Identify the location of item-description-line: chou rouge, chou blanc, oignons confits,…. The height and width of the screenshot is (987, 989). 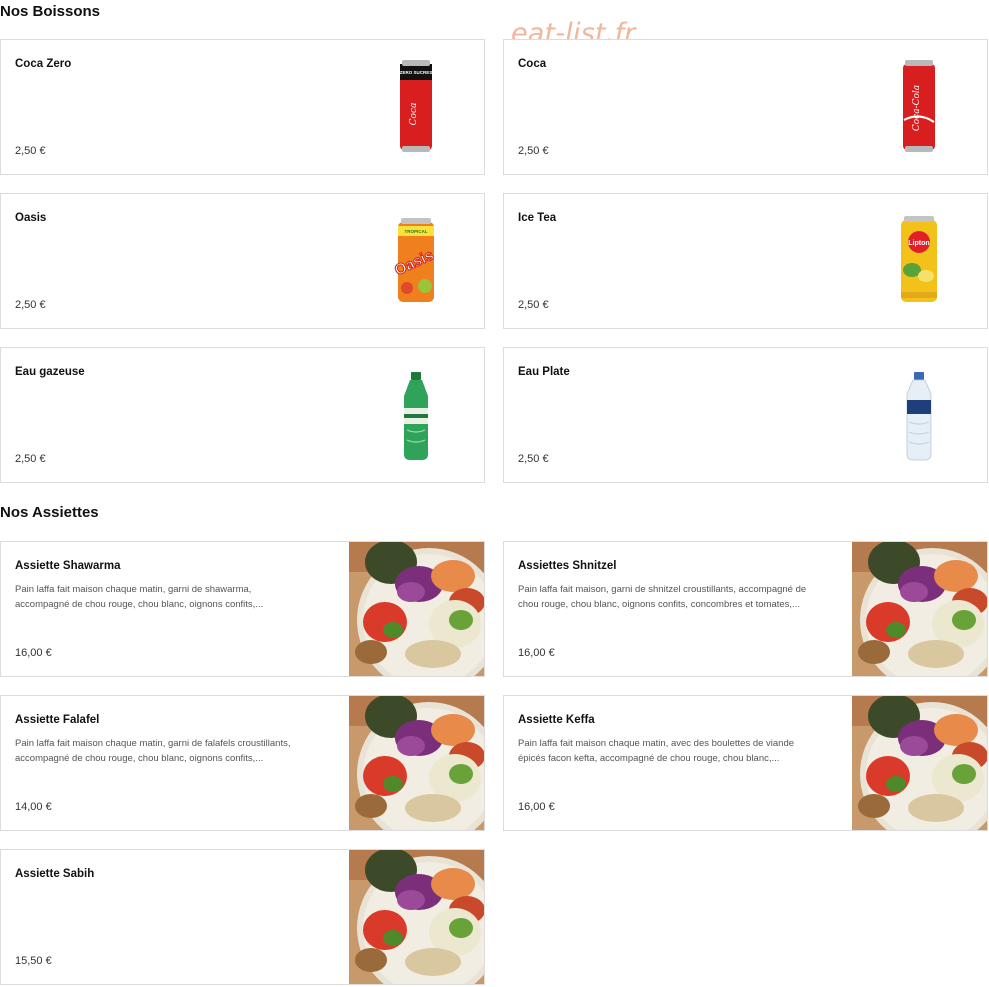
(659, 604).